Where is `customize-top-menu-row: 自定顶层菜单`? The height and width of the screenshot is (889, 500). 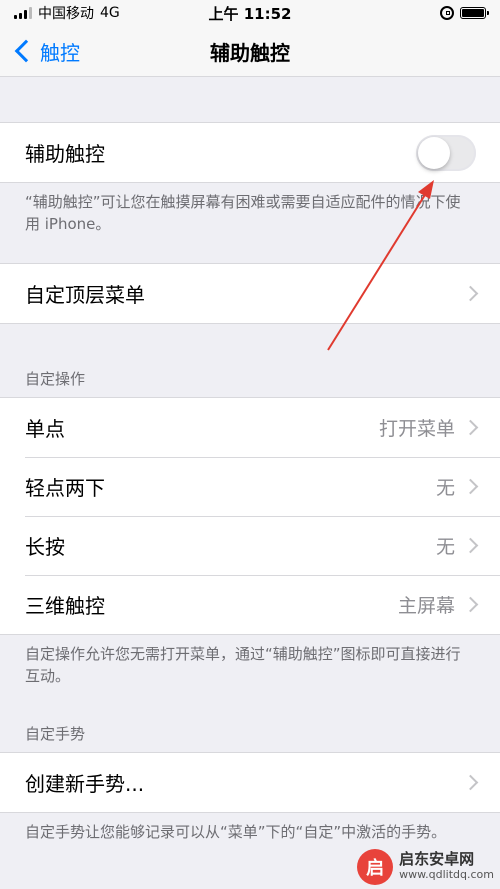 customize-top-menu-row: 自定顶层菜单 is located at coordinates (250, 293).